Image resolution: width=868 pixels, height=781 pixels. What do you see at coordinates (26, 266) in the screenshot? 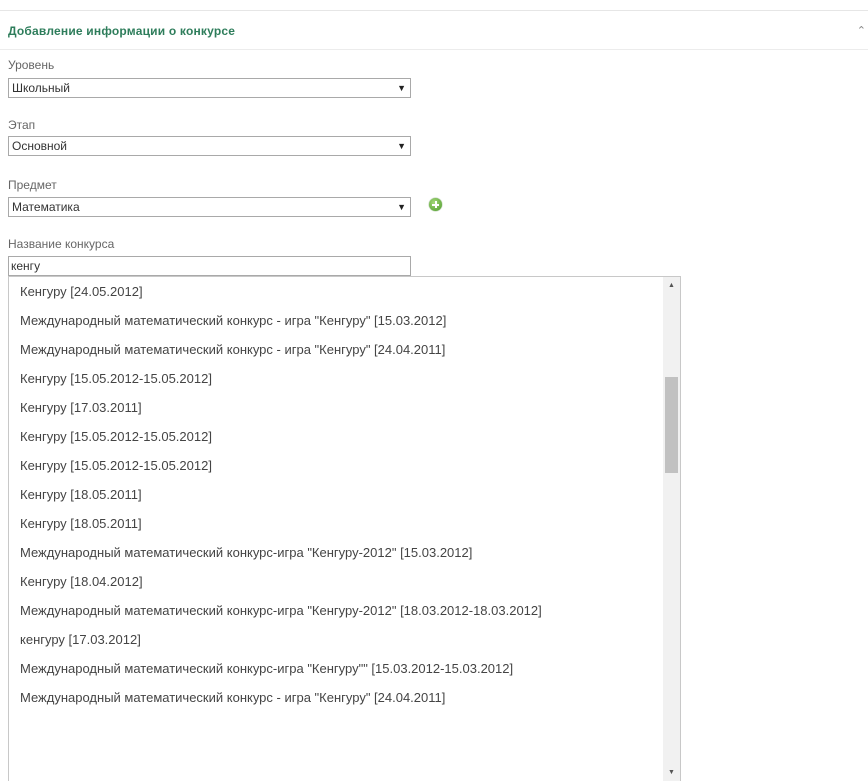
I see `contest-name-value: кенгу` at bounding box center [26, 266].